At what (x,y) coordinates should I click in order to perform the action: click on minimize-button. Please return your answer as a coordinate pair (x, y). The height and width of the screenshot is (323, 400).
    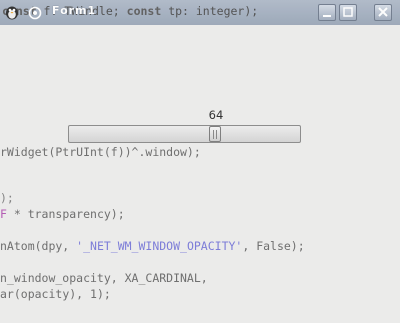
    Looking at the image, I should click on (327, 12).